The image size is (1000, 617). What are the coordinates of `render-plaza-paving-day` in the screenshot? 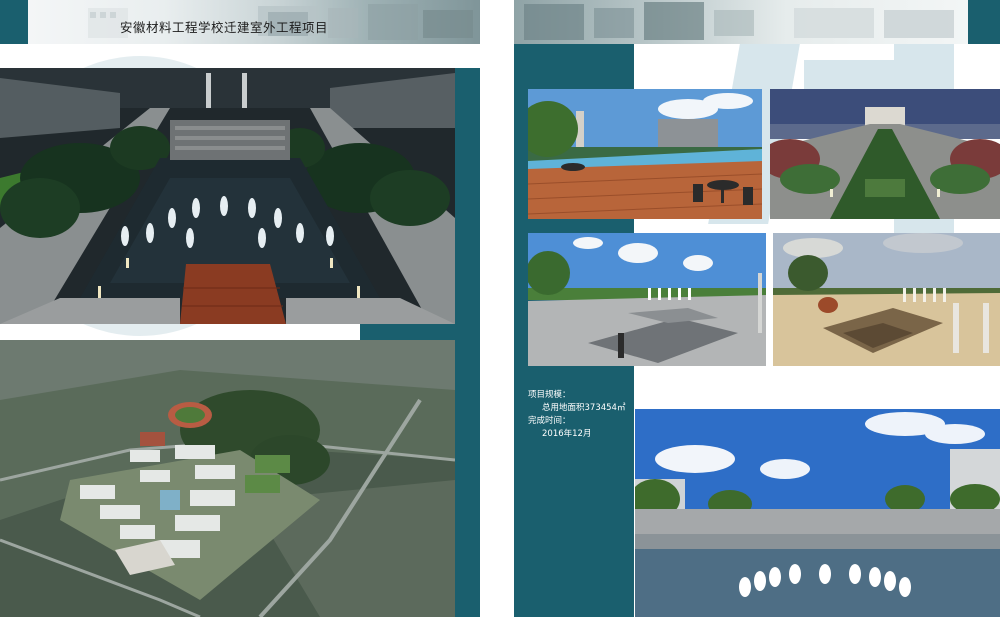 It's located at (647, 299).